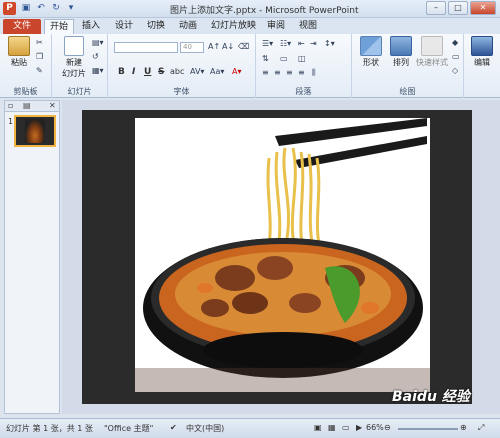 This screenshot has width=500, height=438. I want to click on cut-icon: ✂, so click(39, 42).